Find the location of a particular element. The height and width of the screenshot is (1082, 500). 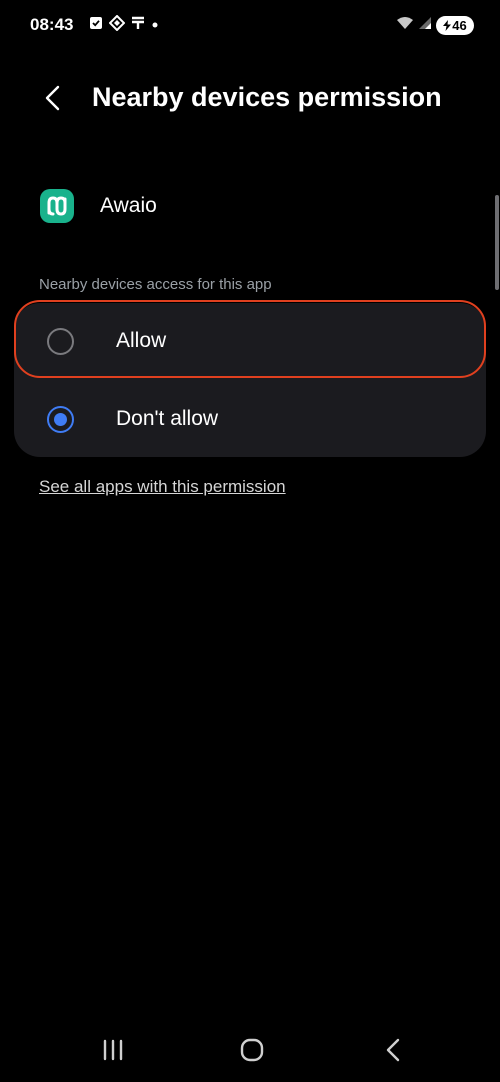

see-all-apps-link: See all apps with this permission is located at coordinates (162, 487).